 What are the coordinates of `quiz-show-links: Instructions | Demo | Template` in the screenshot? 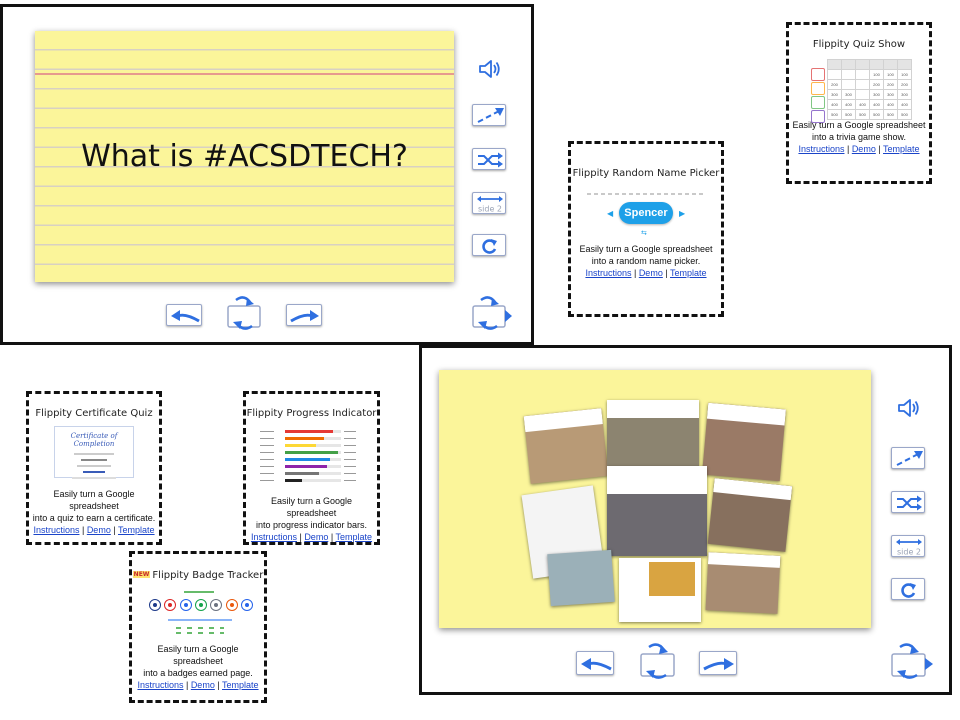 It's located at (859, 149).